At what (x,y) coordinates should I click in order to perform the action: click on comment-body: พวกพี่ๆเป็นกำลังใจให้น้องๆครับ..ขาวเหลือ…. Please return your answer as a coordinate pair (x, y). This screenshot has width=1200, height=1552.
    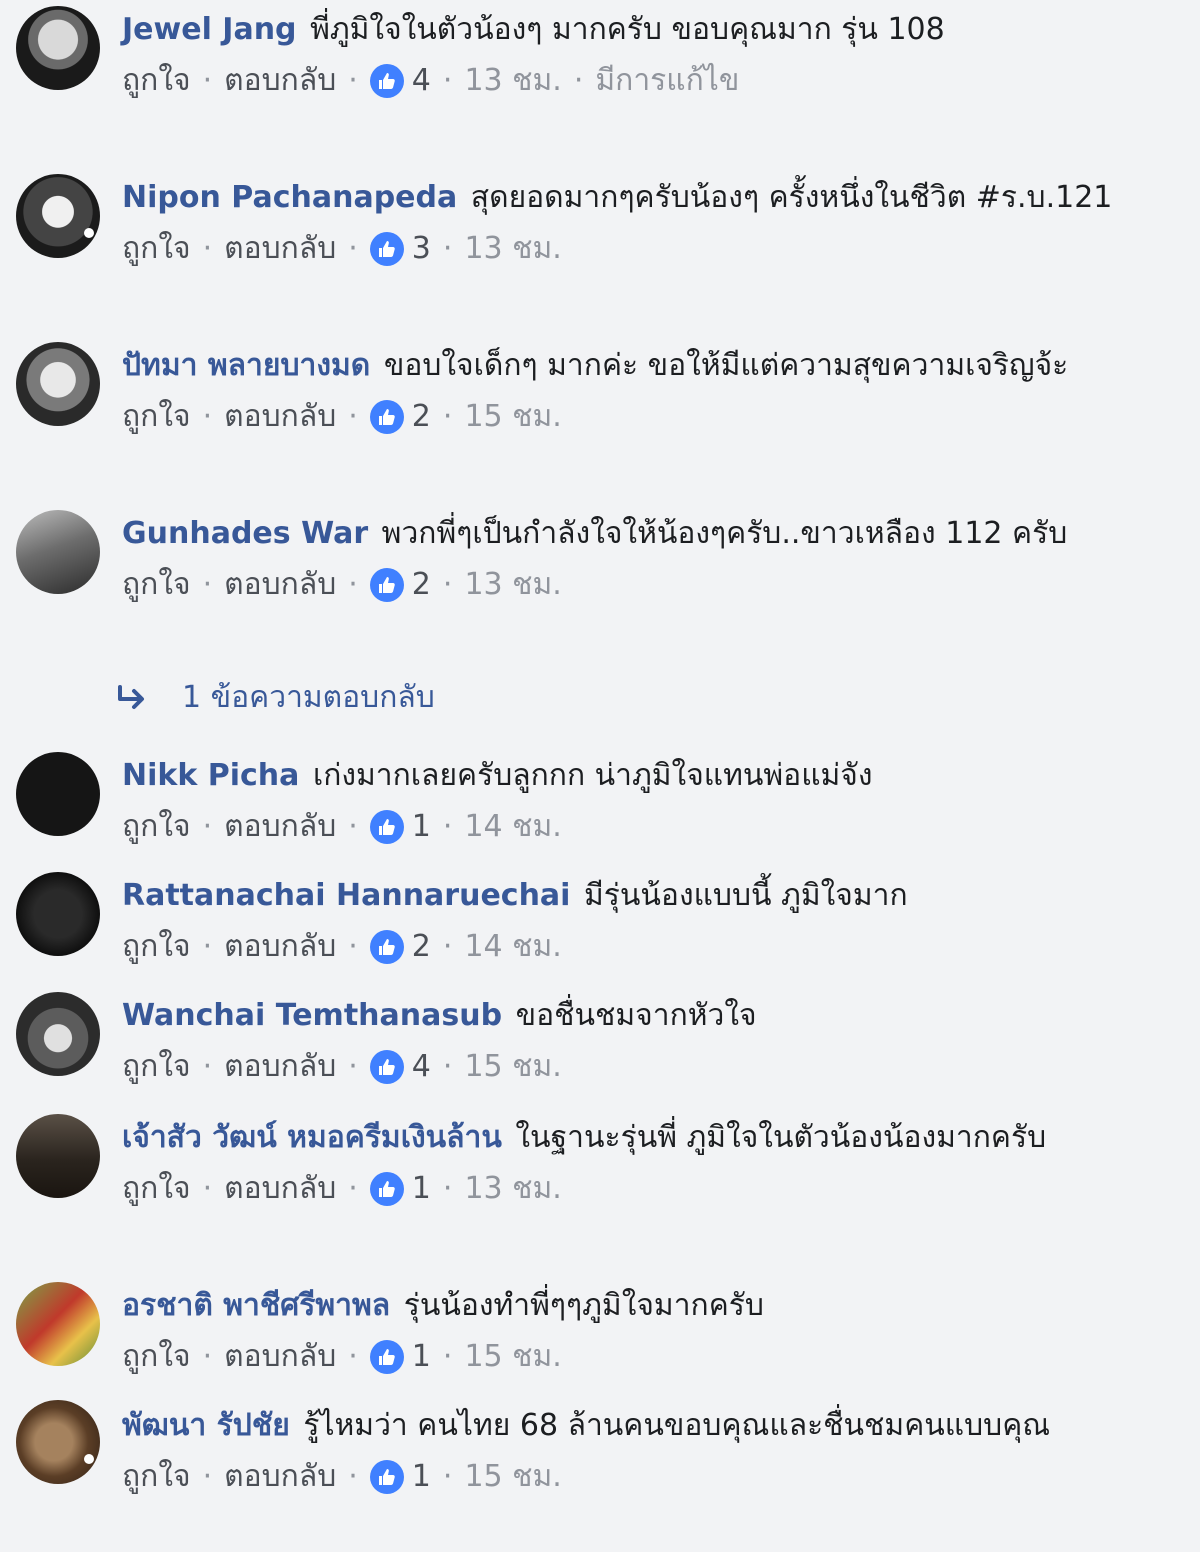
    Looking at the image, I should click on (724, 533).